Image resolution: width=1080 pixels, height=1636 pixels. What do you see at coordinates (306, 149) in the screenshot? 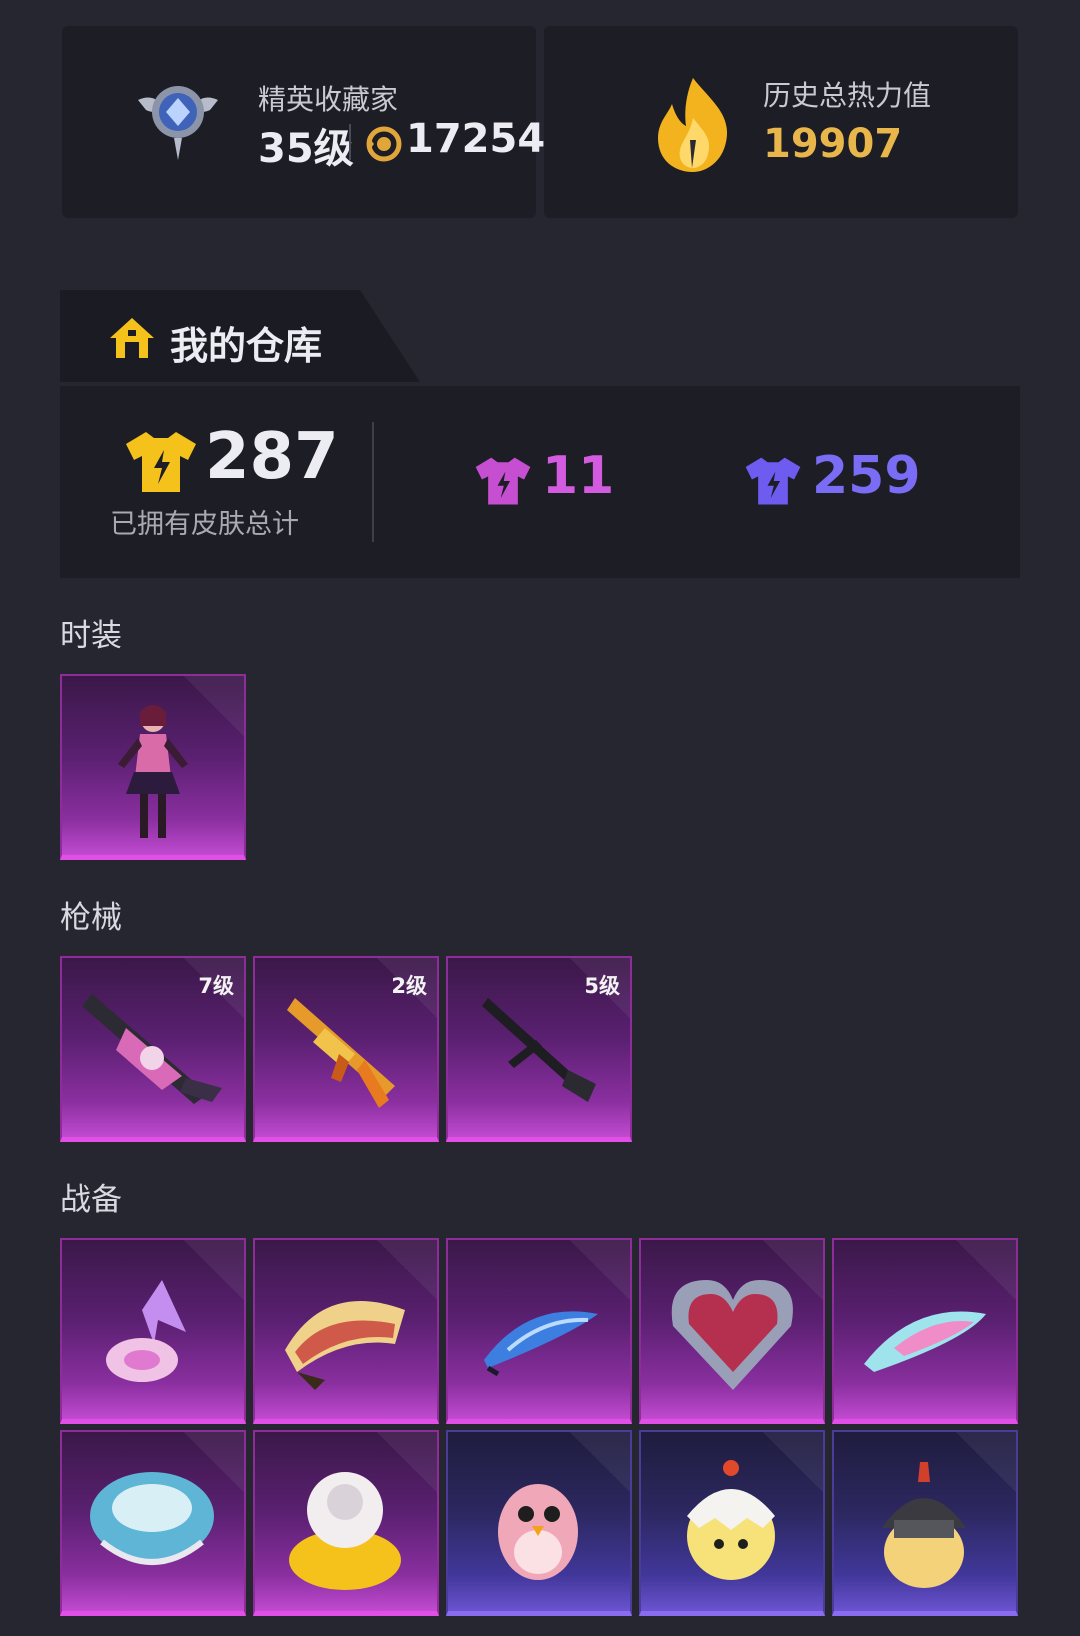
I see `collector-level: 35级` at bounding box center [306, 149].